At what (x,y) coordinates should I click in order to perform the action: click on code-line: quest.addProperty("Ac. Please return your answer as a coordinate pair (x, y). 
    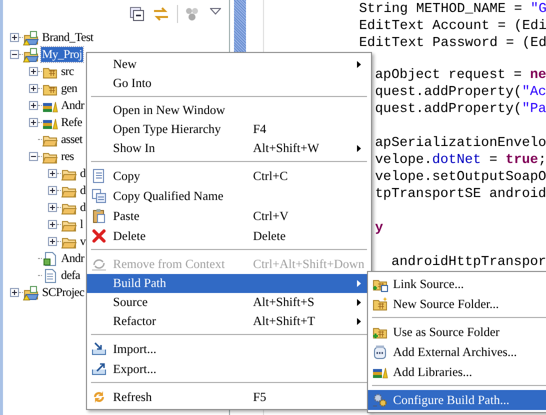
    Looking at the image, I should click on (460, 92).